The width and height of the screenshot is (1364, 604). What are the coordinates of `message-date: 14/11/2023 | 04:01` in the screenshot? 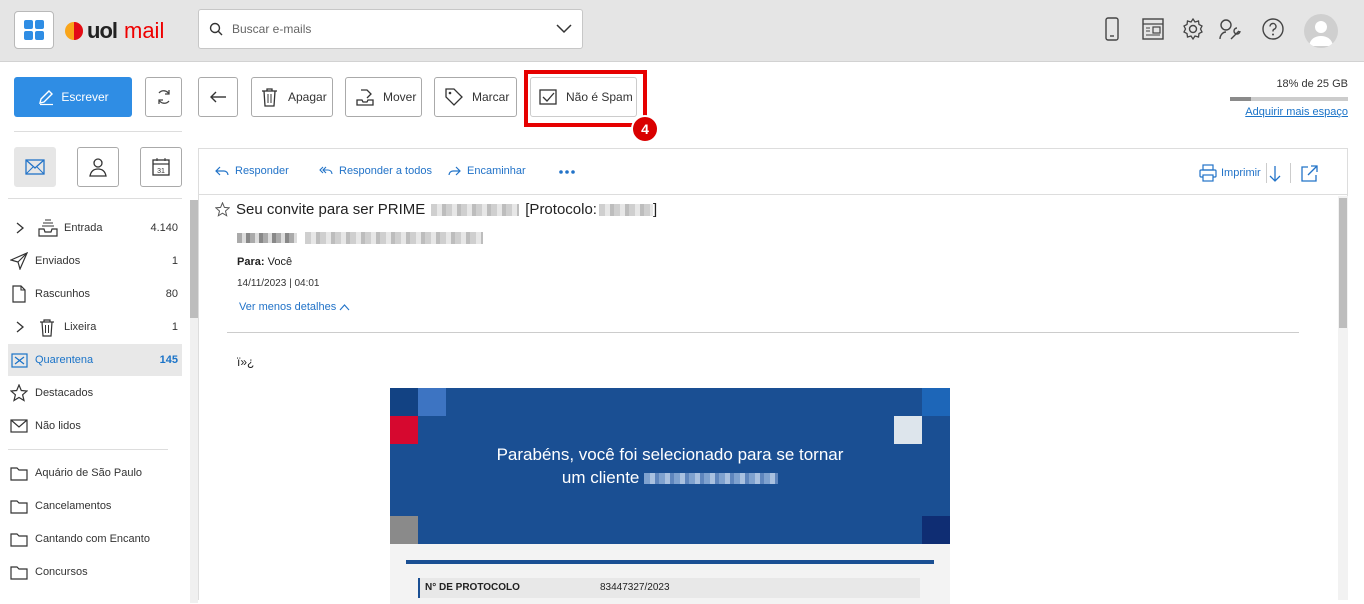 It's located at (278, 283).